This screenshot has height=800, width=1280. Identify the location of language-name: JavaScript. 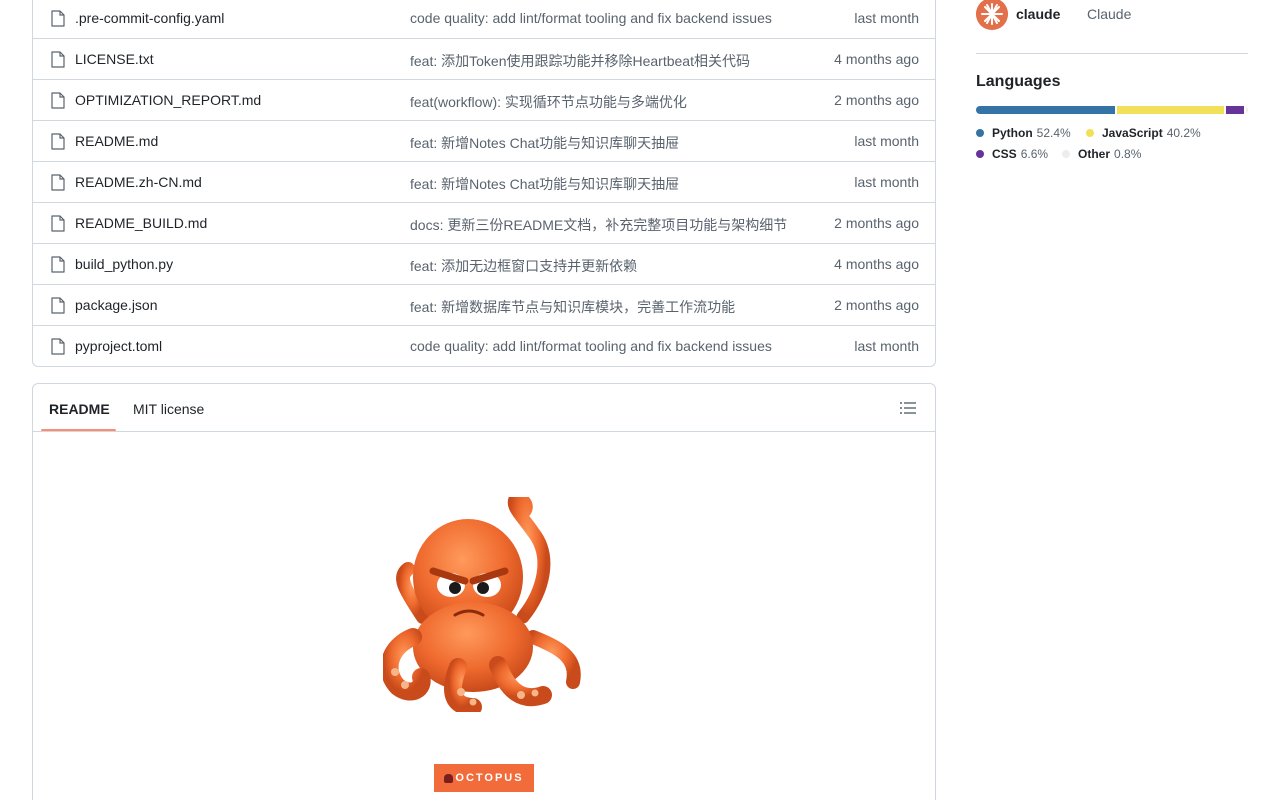
(1132, 133).